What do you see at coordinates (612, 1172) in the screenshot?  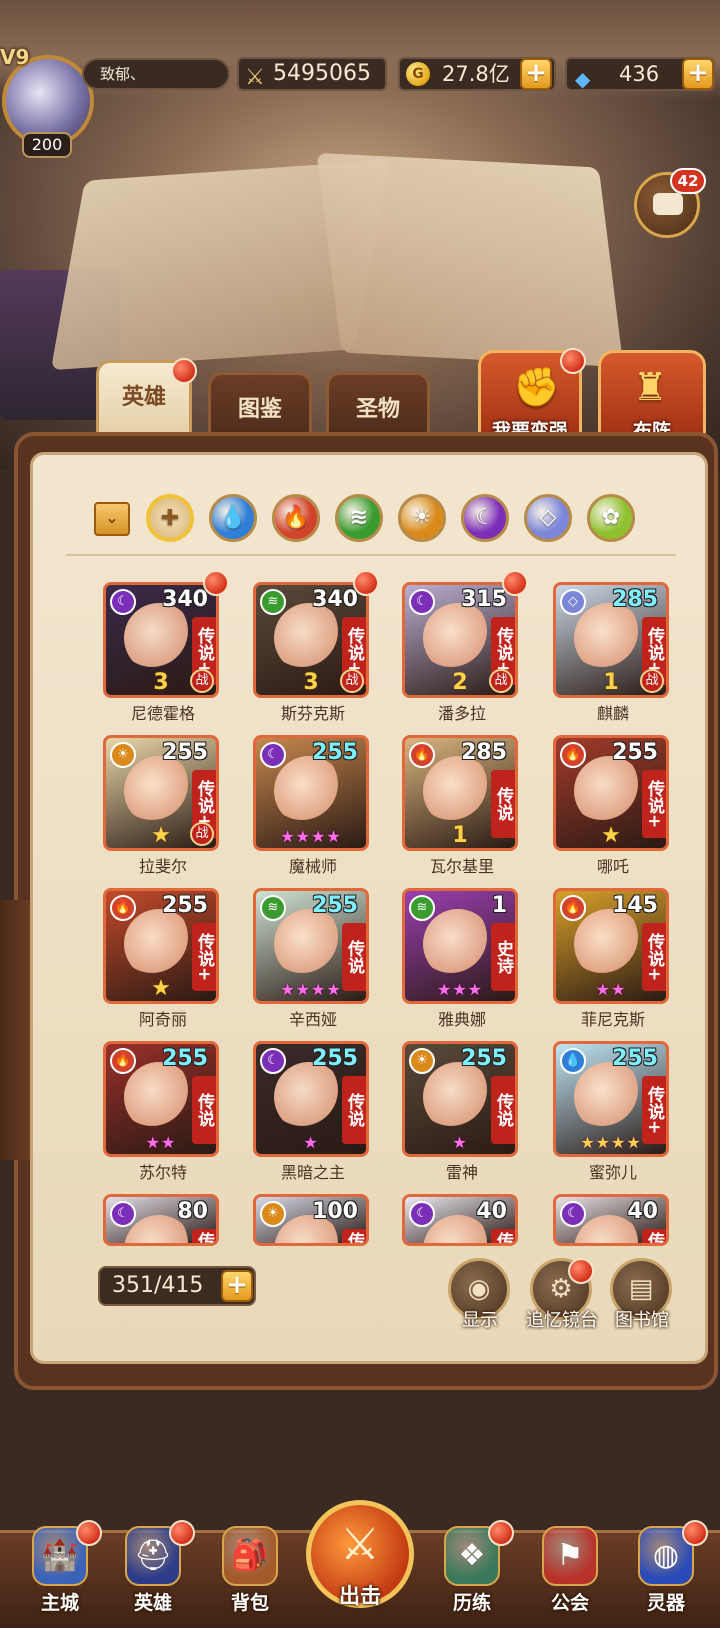 I see `hero-name: 蜜弥儿` at bounding box center [612, 1172].